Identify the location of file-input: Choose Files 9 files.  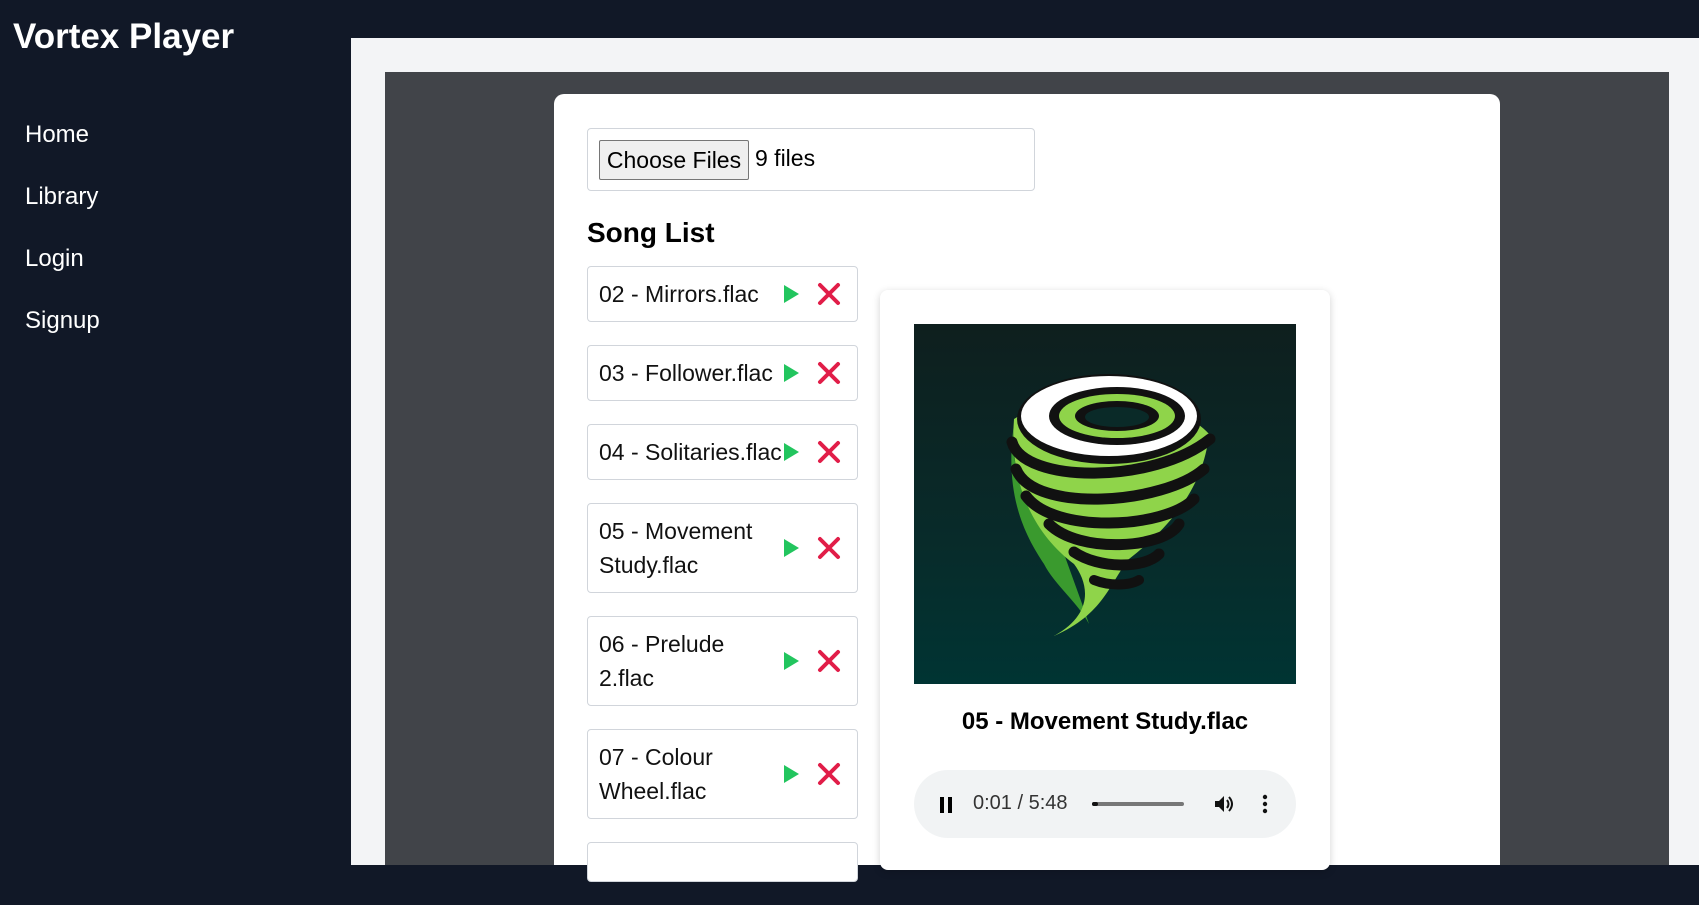
(811, 159).